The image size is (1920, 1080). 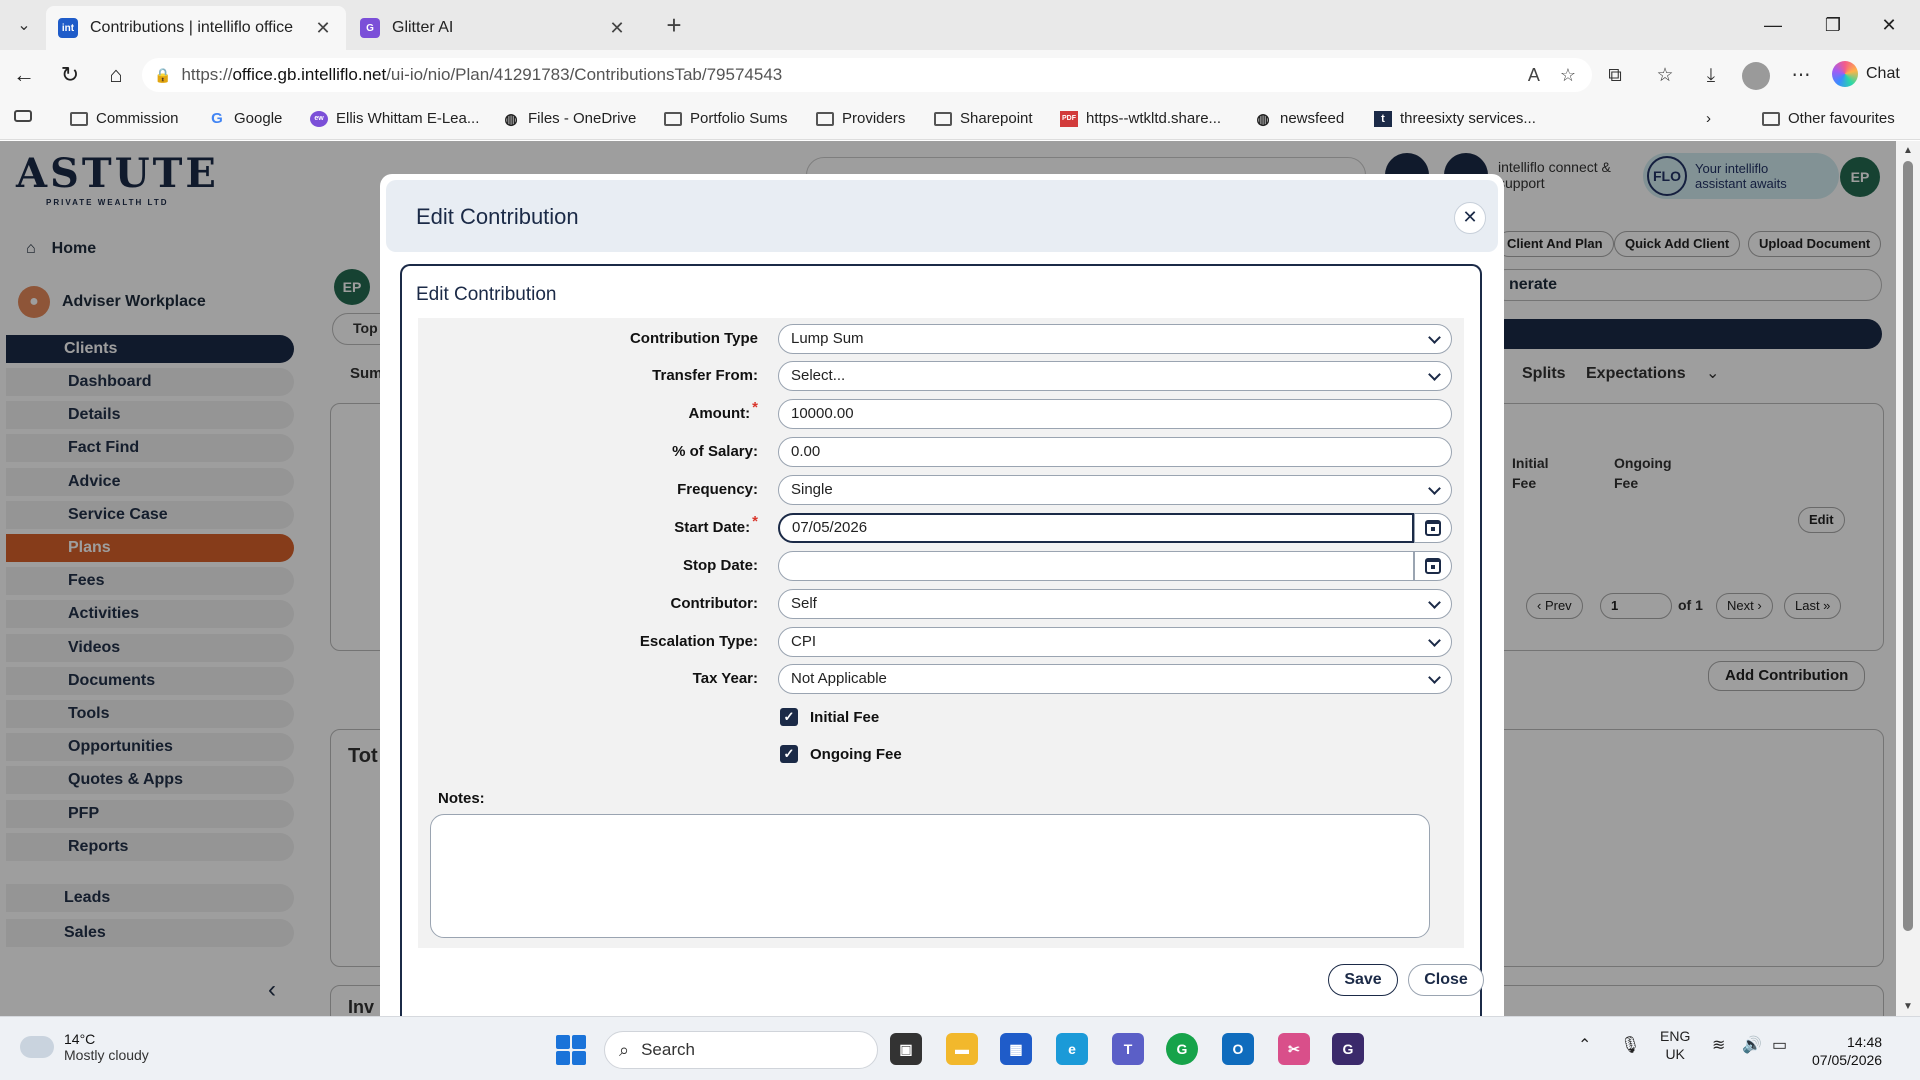 What do you see at coordinates (1115, 452) in the screenshot?
I see `pct-salary-input: 0.00` at bounding box center [1115, 452].